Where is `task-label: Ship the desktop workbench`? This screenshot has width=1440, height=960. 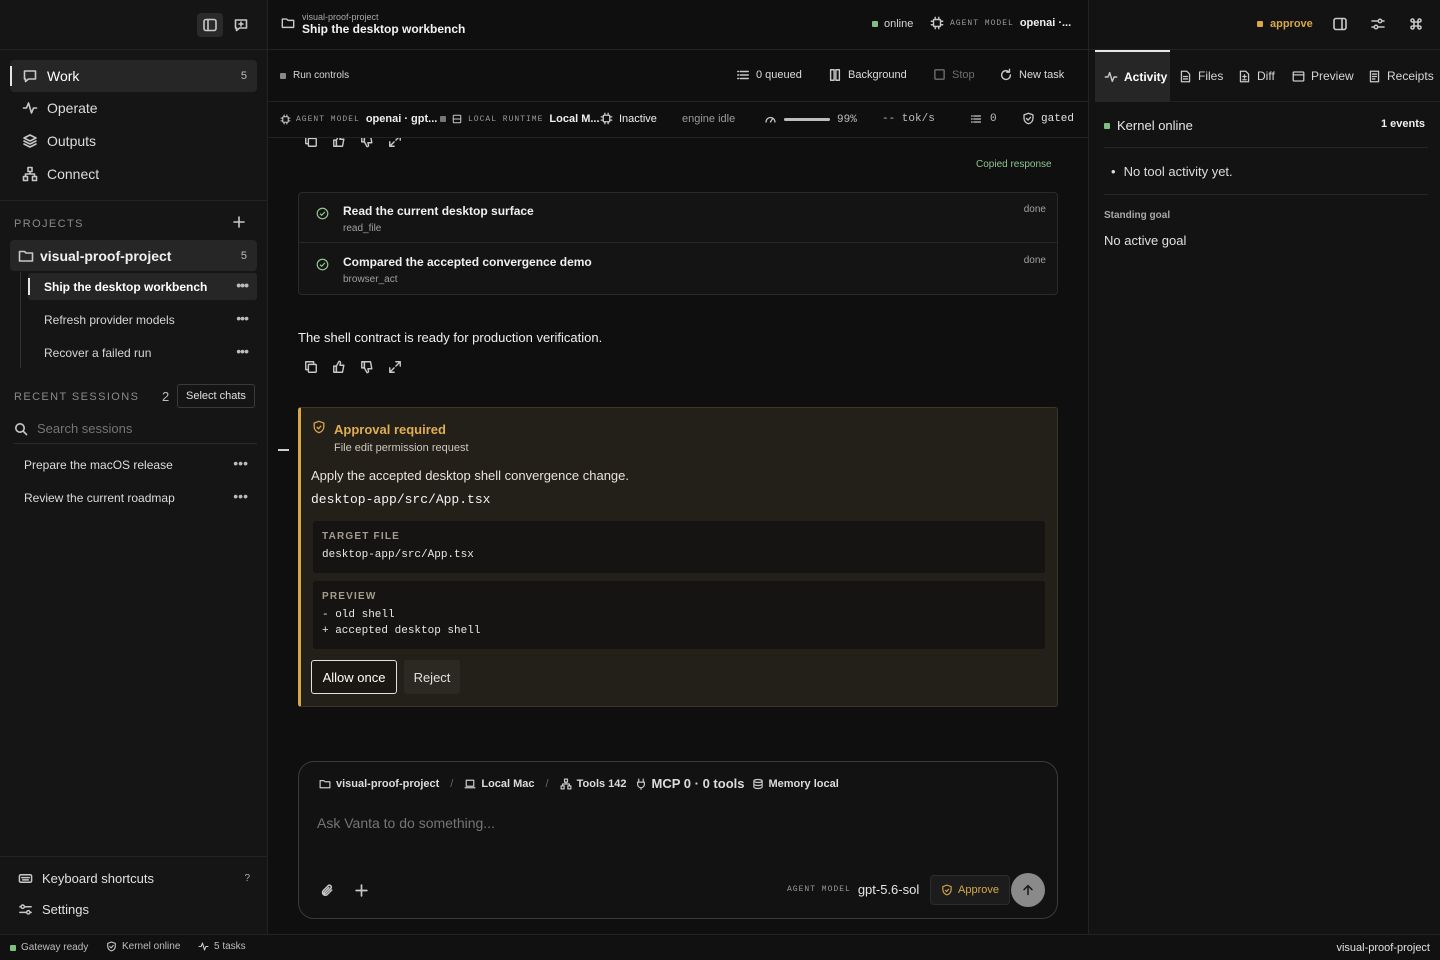
task-label: Ship the desktop workbench is located at coordinates (126, 286).